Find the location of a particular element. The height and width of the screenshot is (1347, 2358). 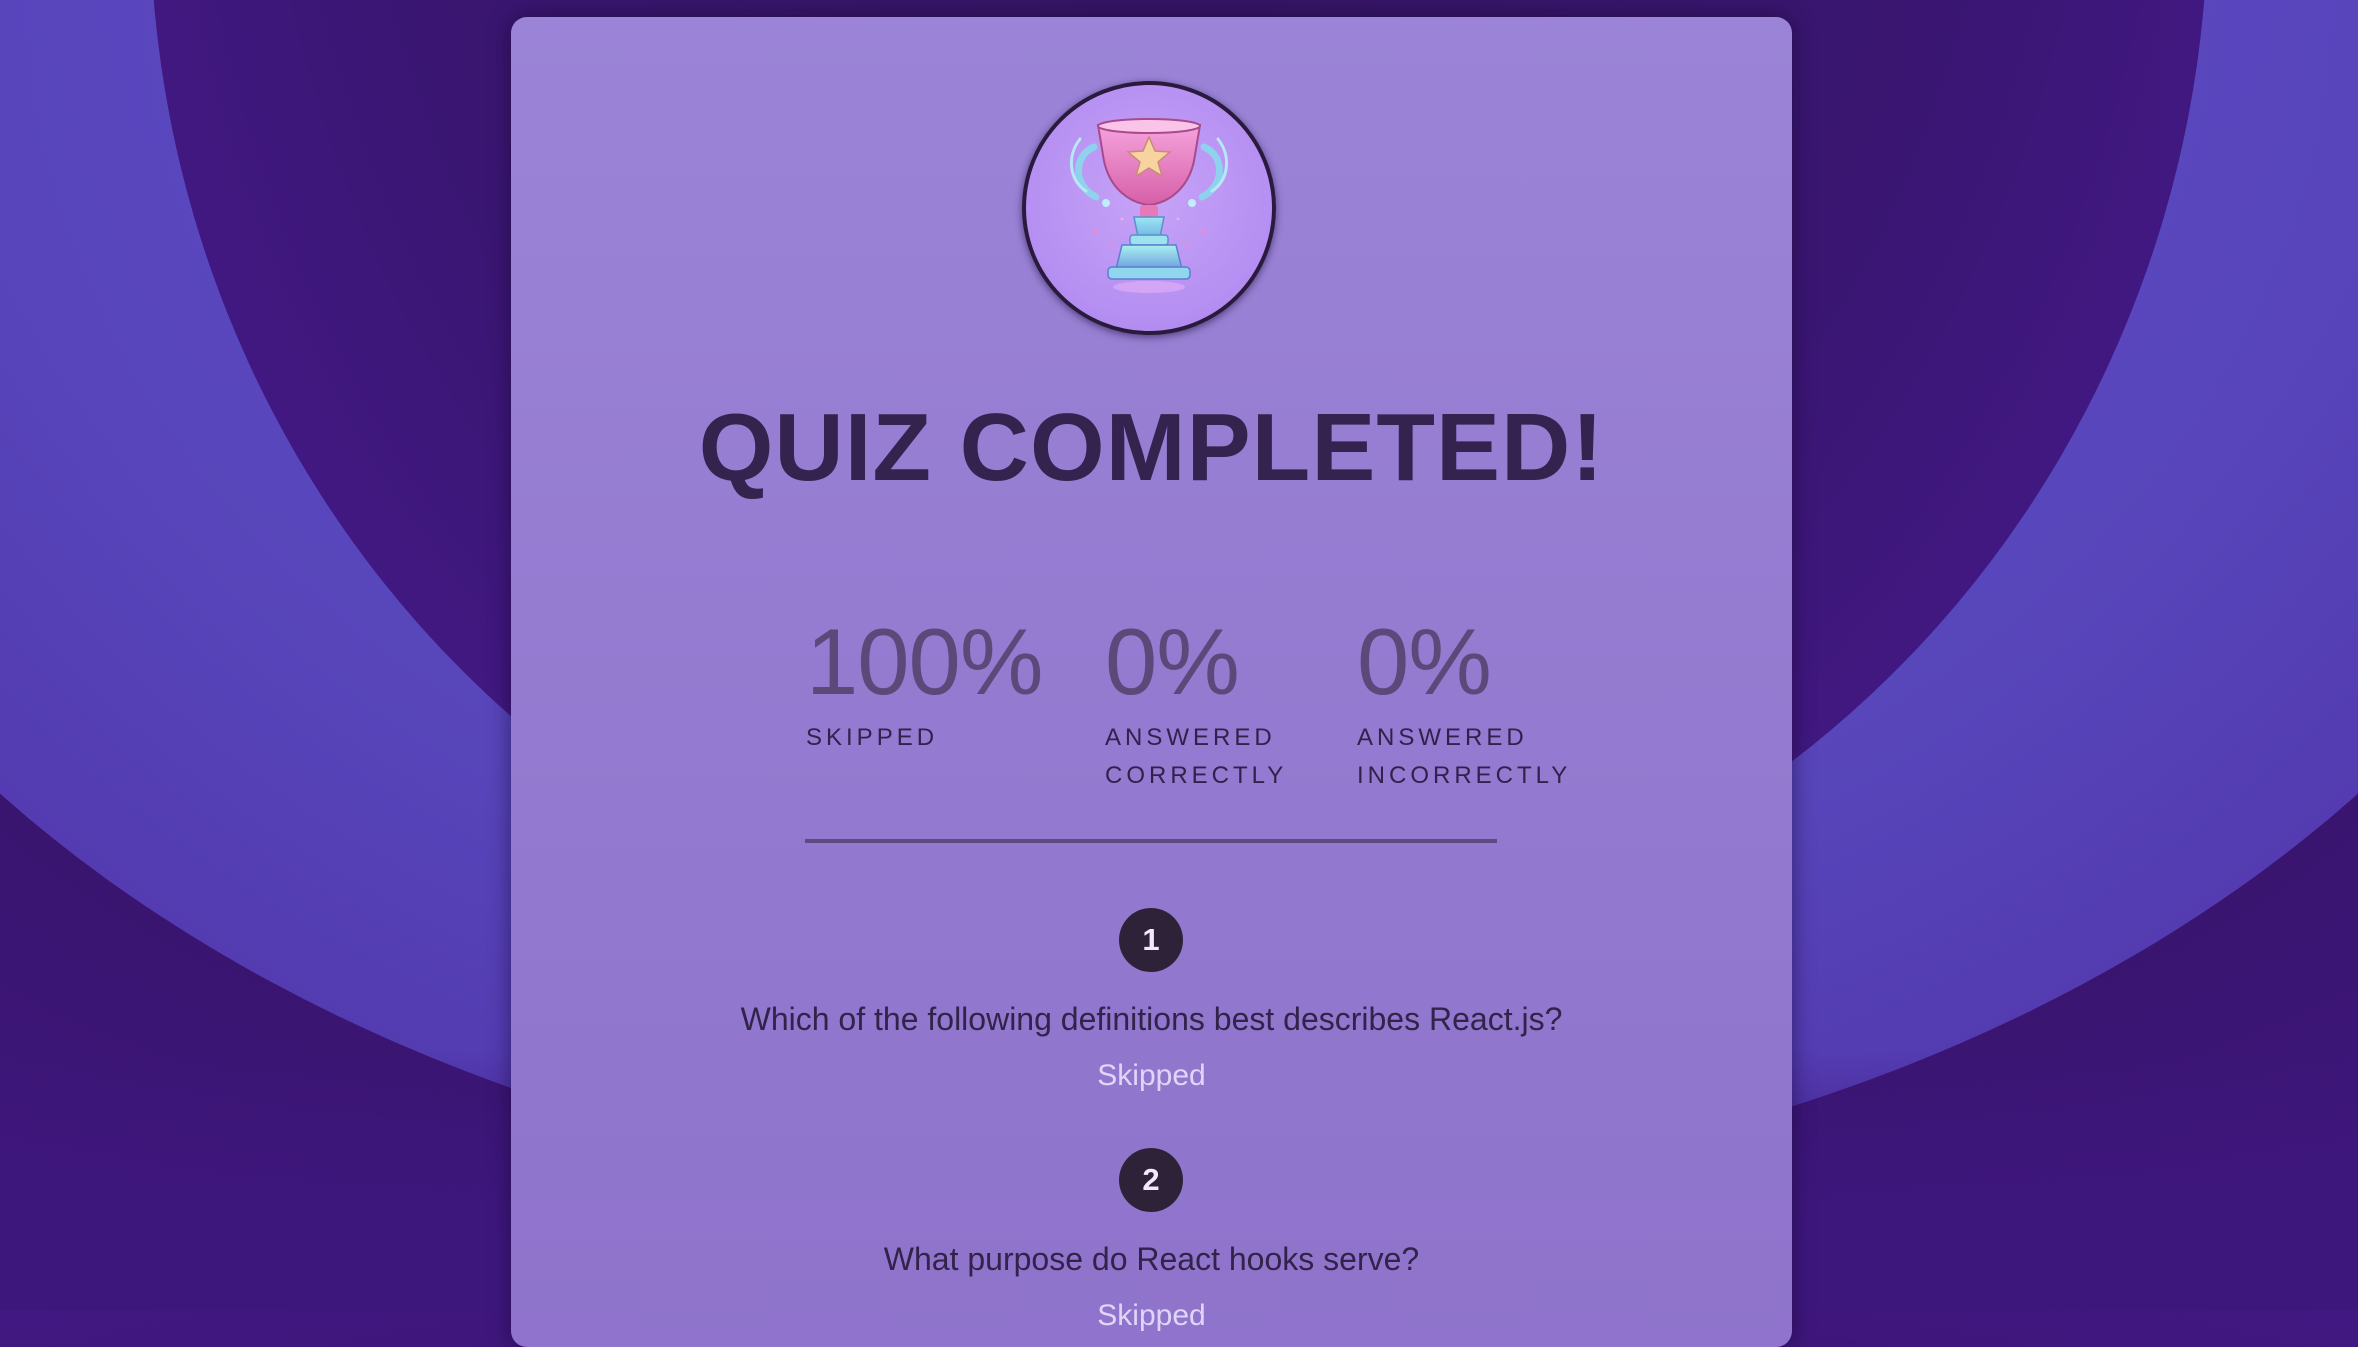

stat-incorrect-value: 0% is located at coordinates (1424, 661).